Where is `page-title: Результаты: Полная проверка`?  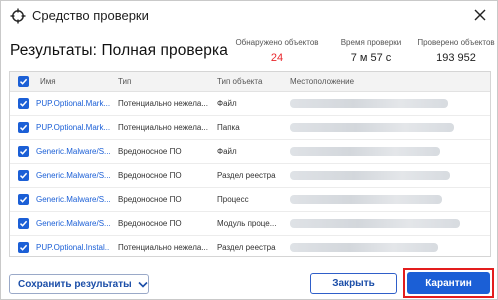 page-title: Результаты: Полная проверка is located at coordinates (119, 50).